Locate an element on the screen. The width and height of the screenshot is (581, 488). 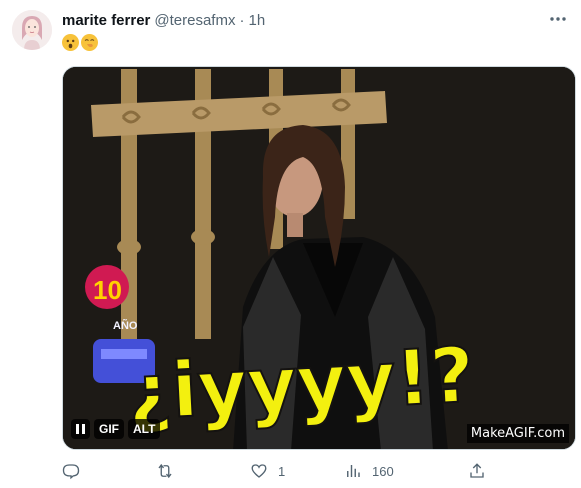
timestamp: 1h is located at coordinates (256, 20).